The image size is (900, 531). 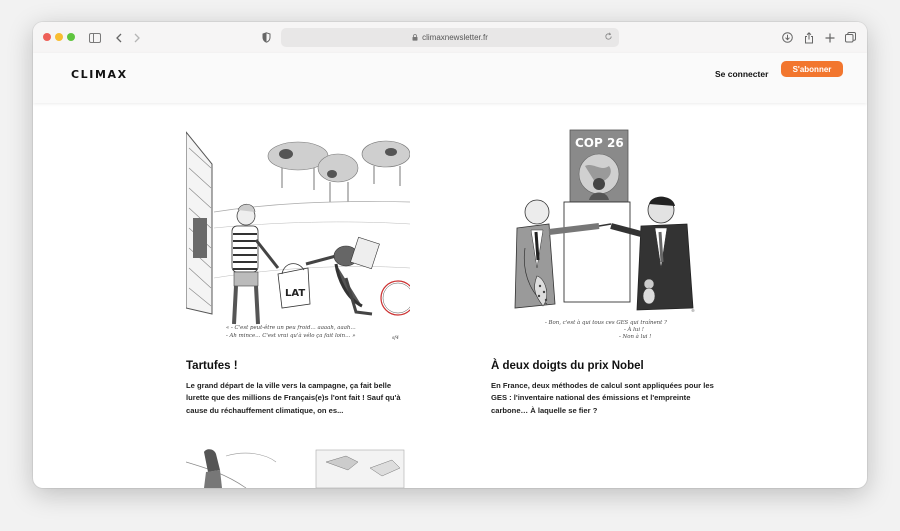 What do you see at coordinates (59, 37) in the screenshot?
I see `minimize-window-button` at bounding box center [59, 37].